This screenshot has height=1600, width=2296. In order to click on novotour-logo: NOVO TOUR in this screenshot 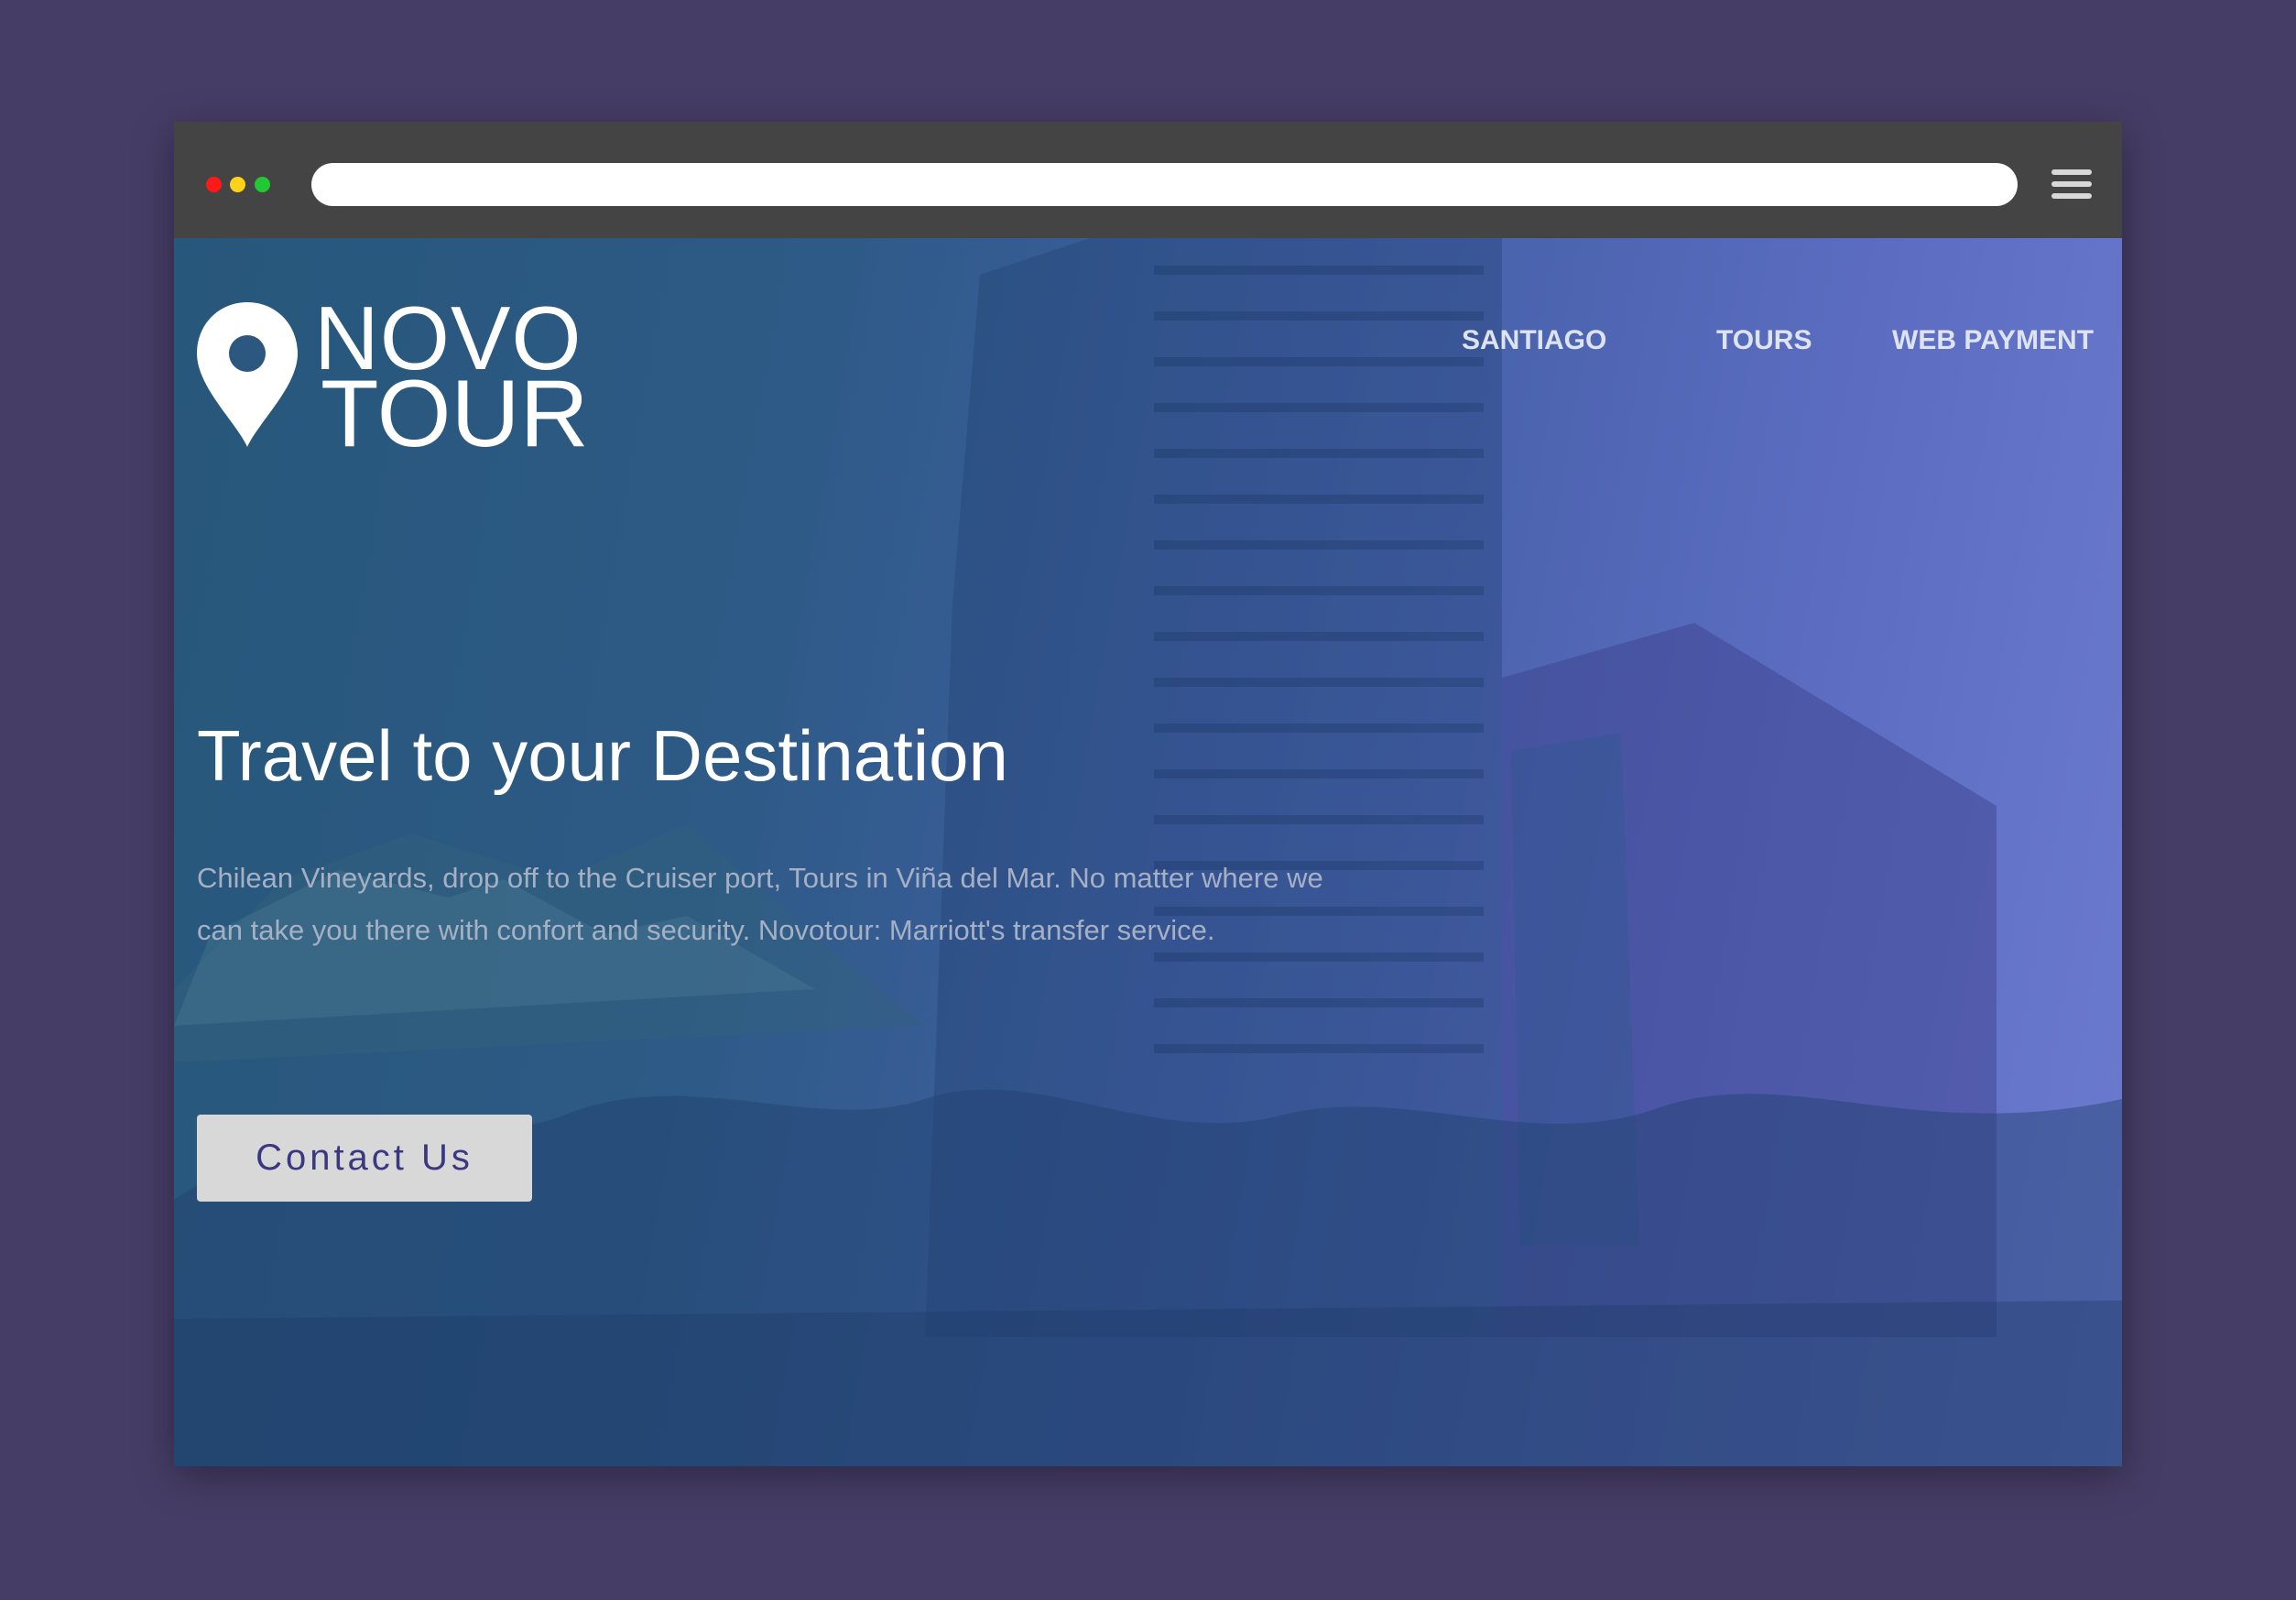, I will do `click(393, 377)`.